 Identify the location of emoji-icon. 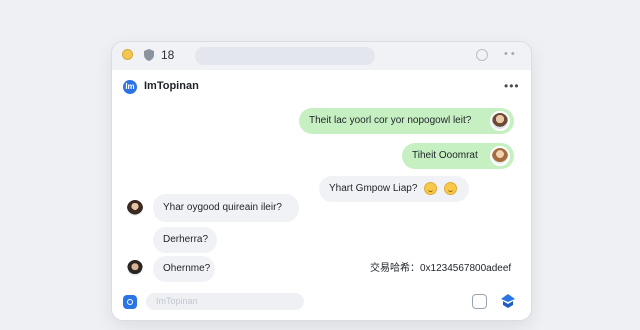
(482, 55).